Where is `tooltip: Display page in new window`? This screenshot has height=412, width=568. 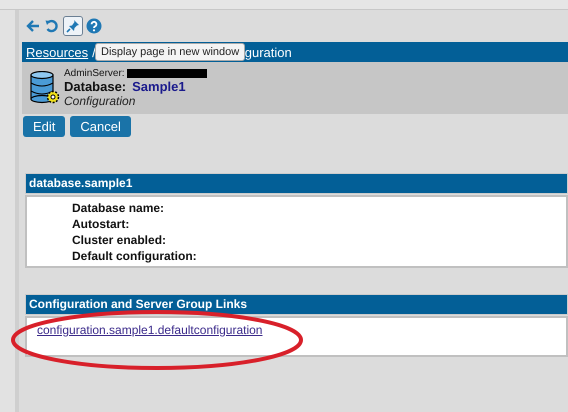 tooltip: Display page in new window is located at coordinates (170, 52).